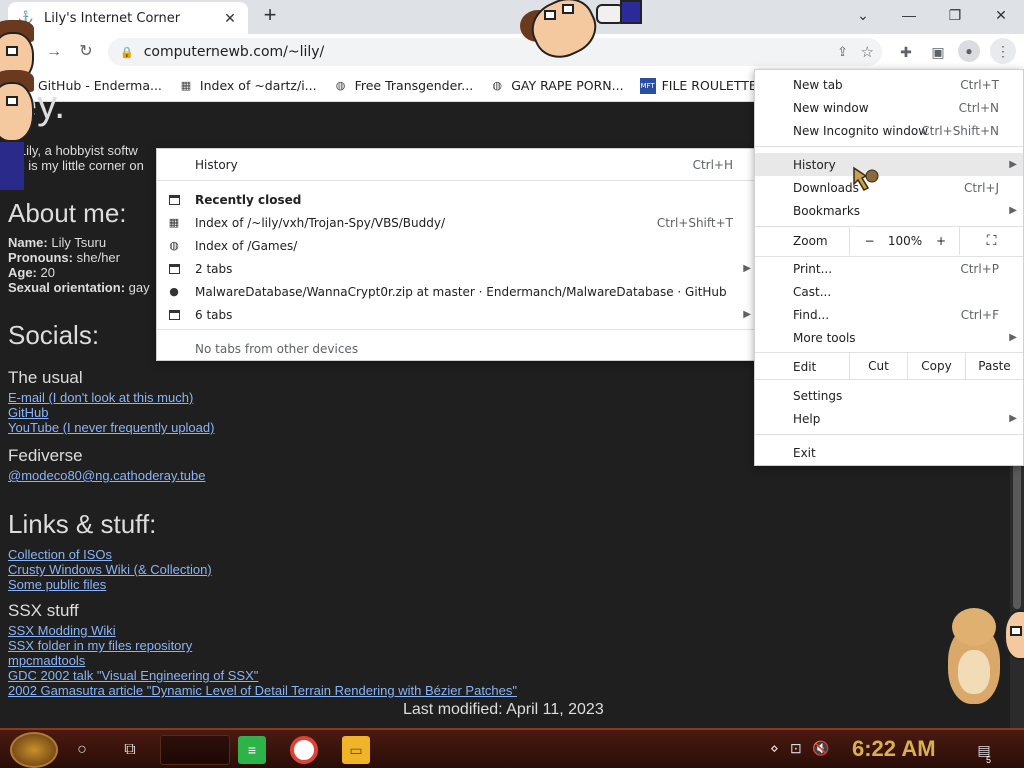 This screenshot has height=768, width=1024. What do you see at coordinates (45, 377) in the screenshot?
I see `usual-heading: The usual` at bounding box center [45, 377].